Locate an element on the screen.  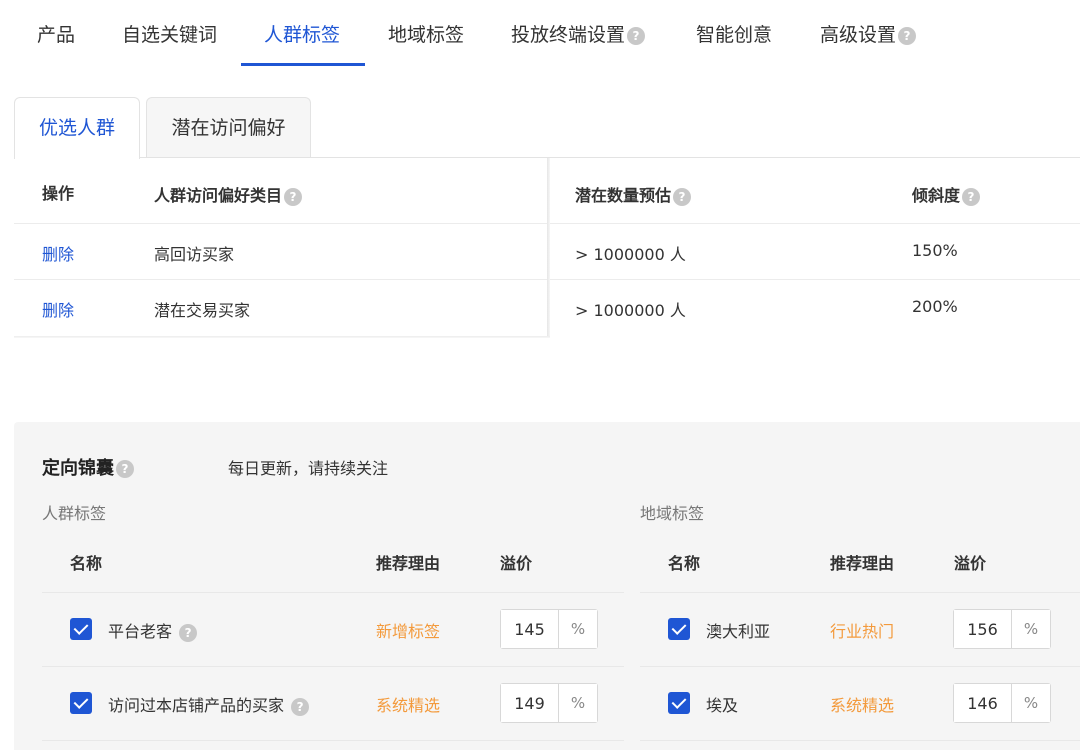
tilt-cell: 200% is located at coordinates (935, 306).